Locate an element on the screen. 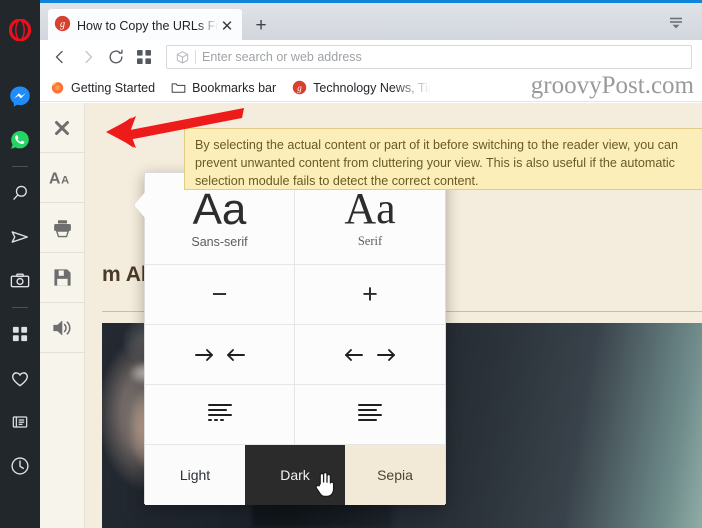 The height and width of the screenshot is (528, 702). line-spacing-compact-button is located at coordinates (220, 415).